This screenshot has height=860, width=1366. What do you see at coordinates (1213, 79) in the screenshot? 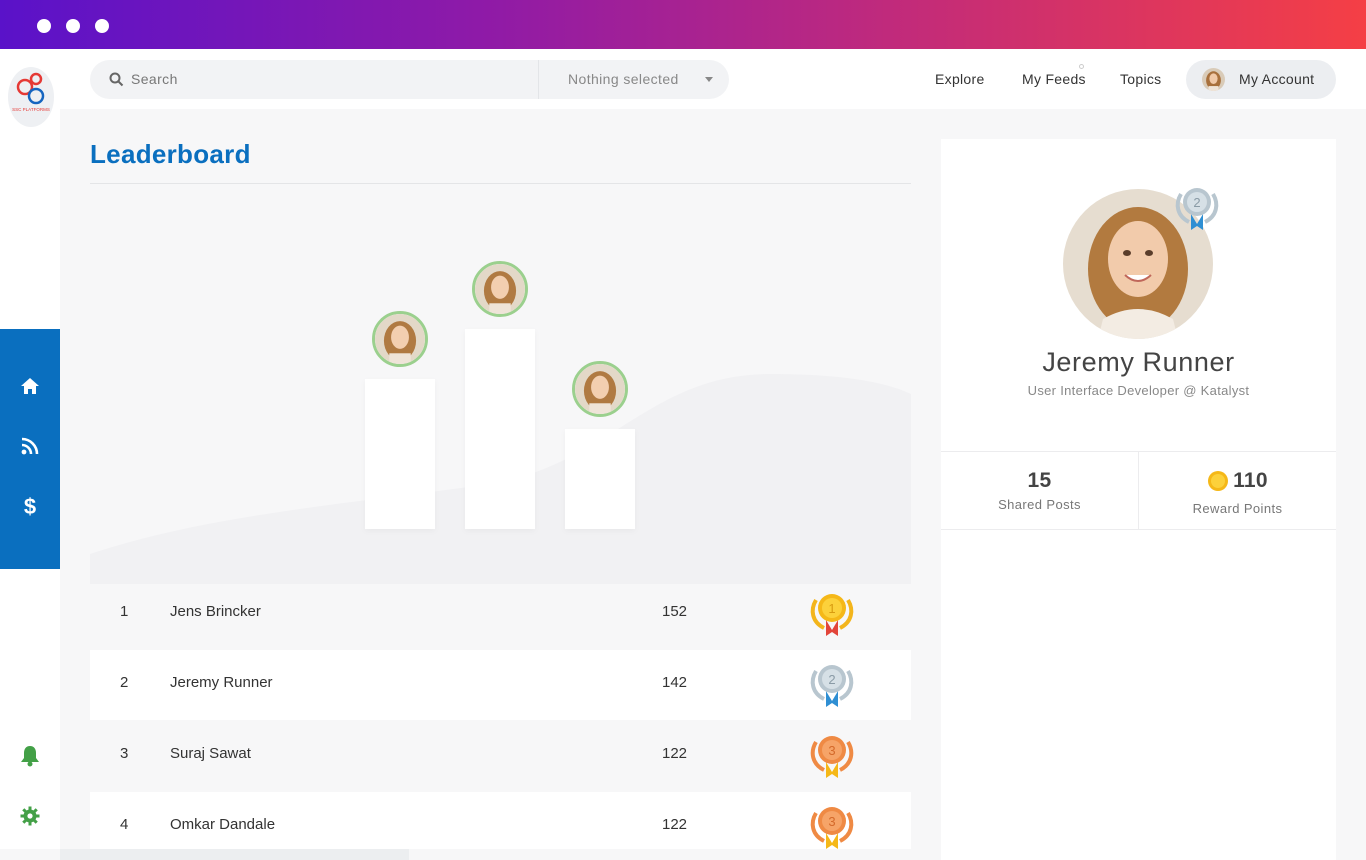
I see `avatar` at bounding box center [1213, 79].